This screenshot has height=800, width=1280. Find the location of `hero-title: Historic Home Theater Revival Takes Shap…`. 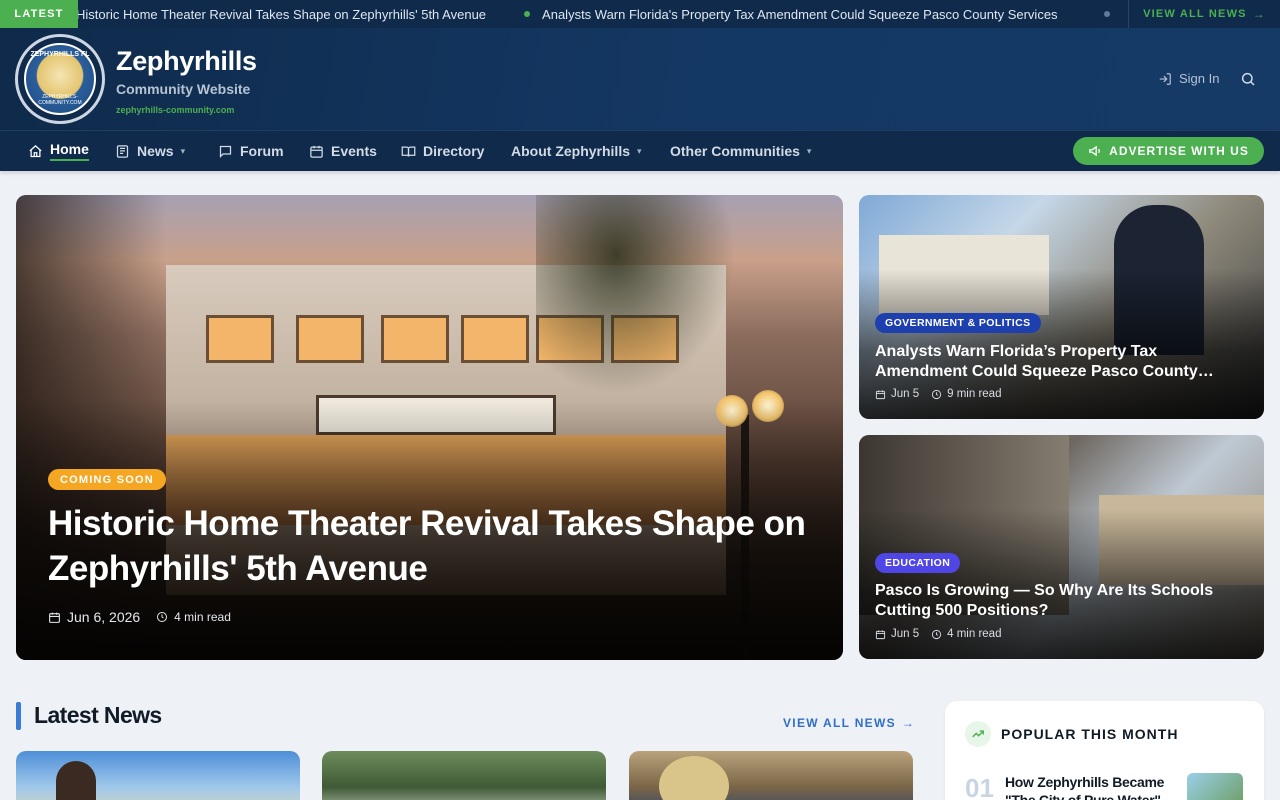

hero-title: Historic Home Theater Revival Takes Shap… is located at coordinates (427, 546).